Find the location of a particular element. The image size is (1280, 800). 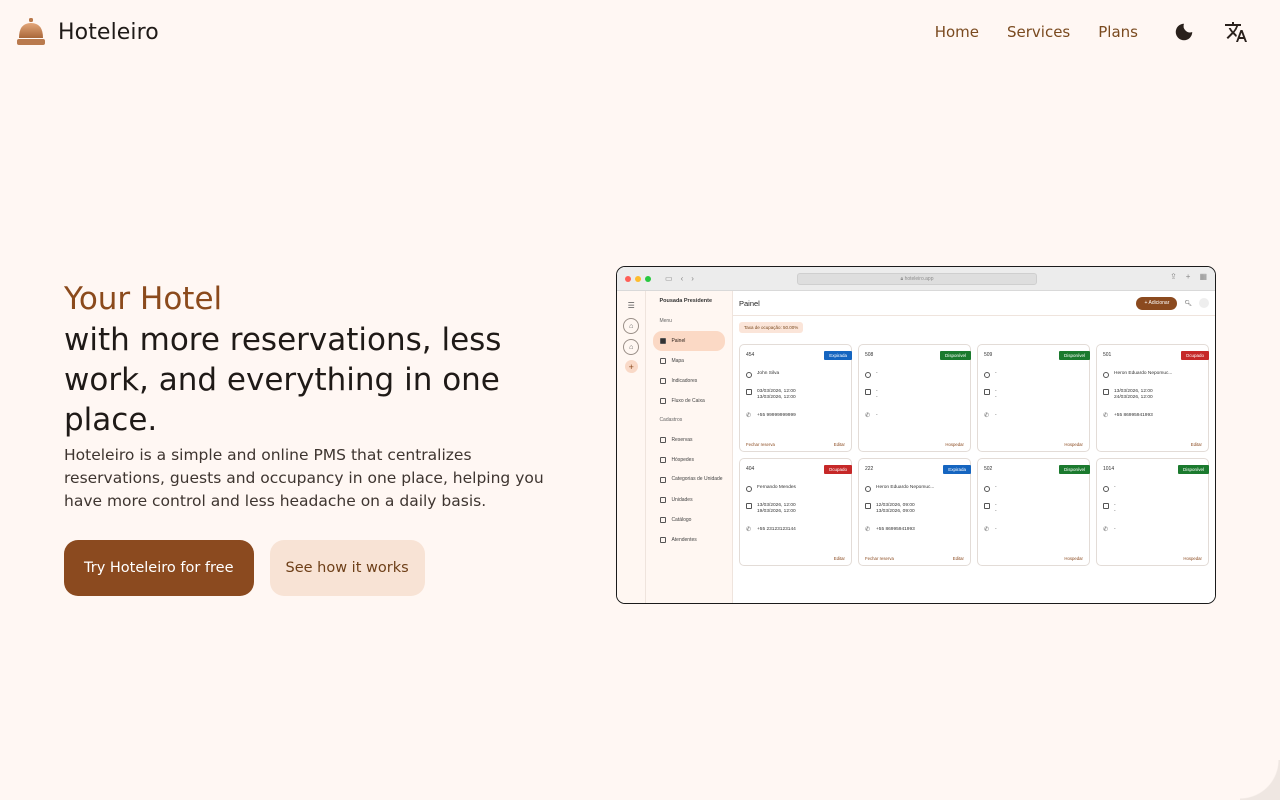

room-number: 222 is located at coordinates (869, 469).